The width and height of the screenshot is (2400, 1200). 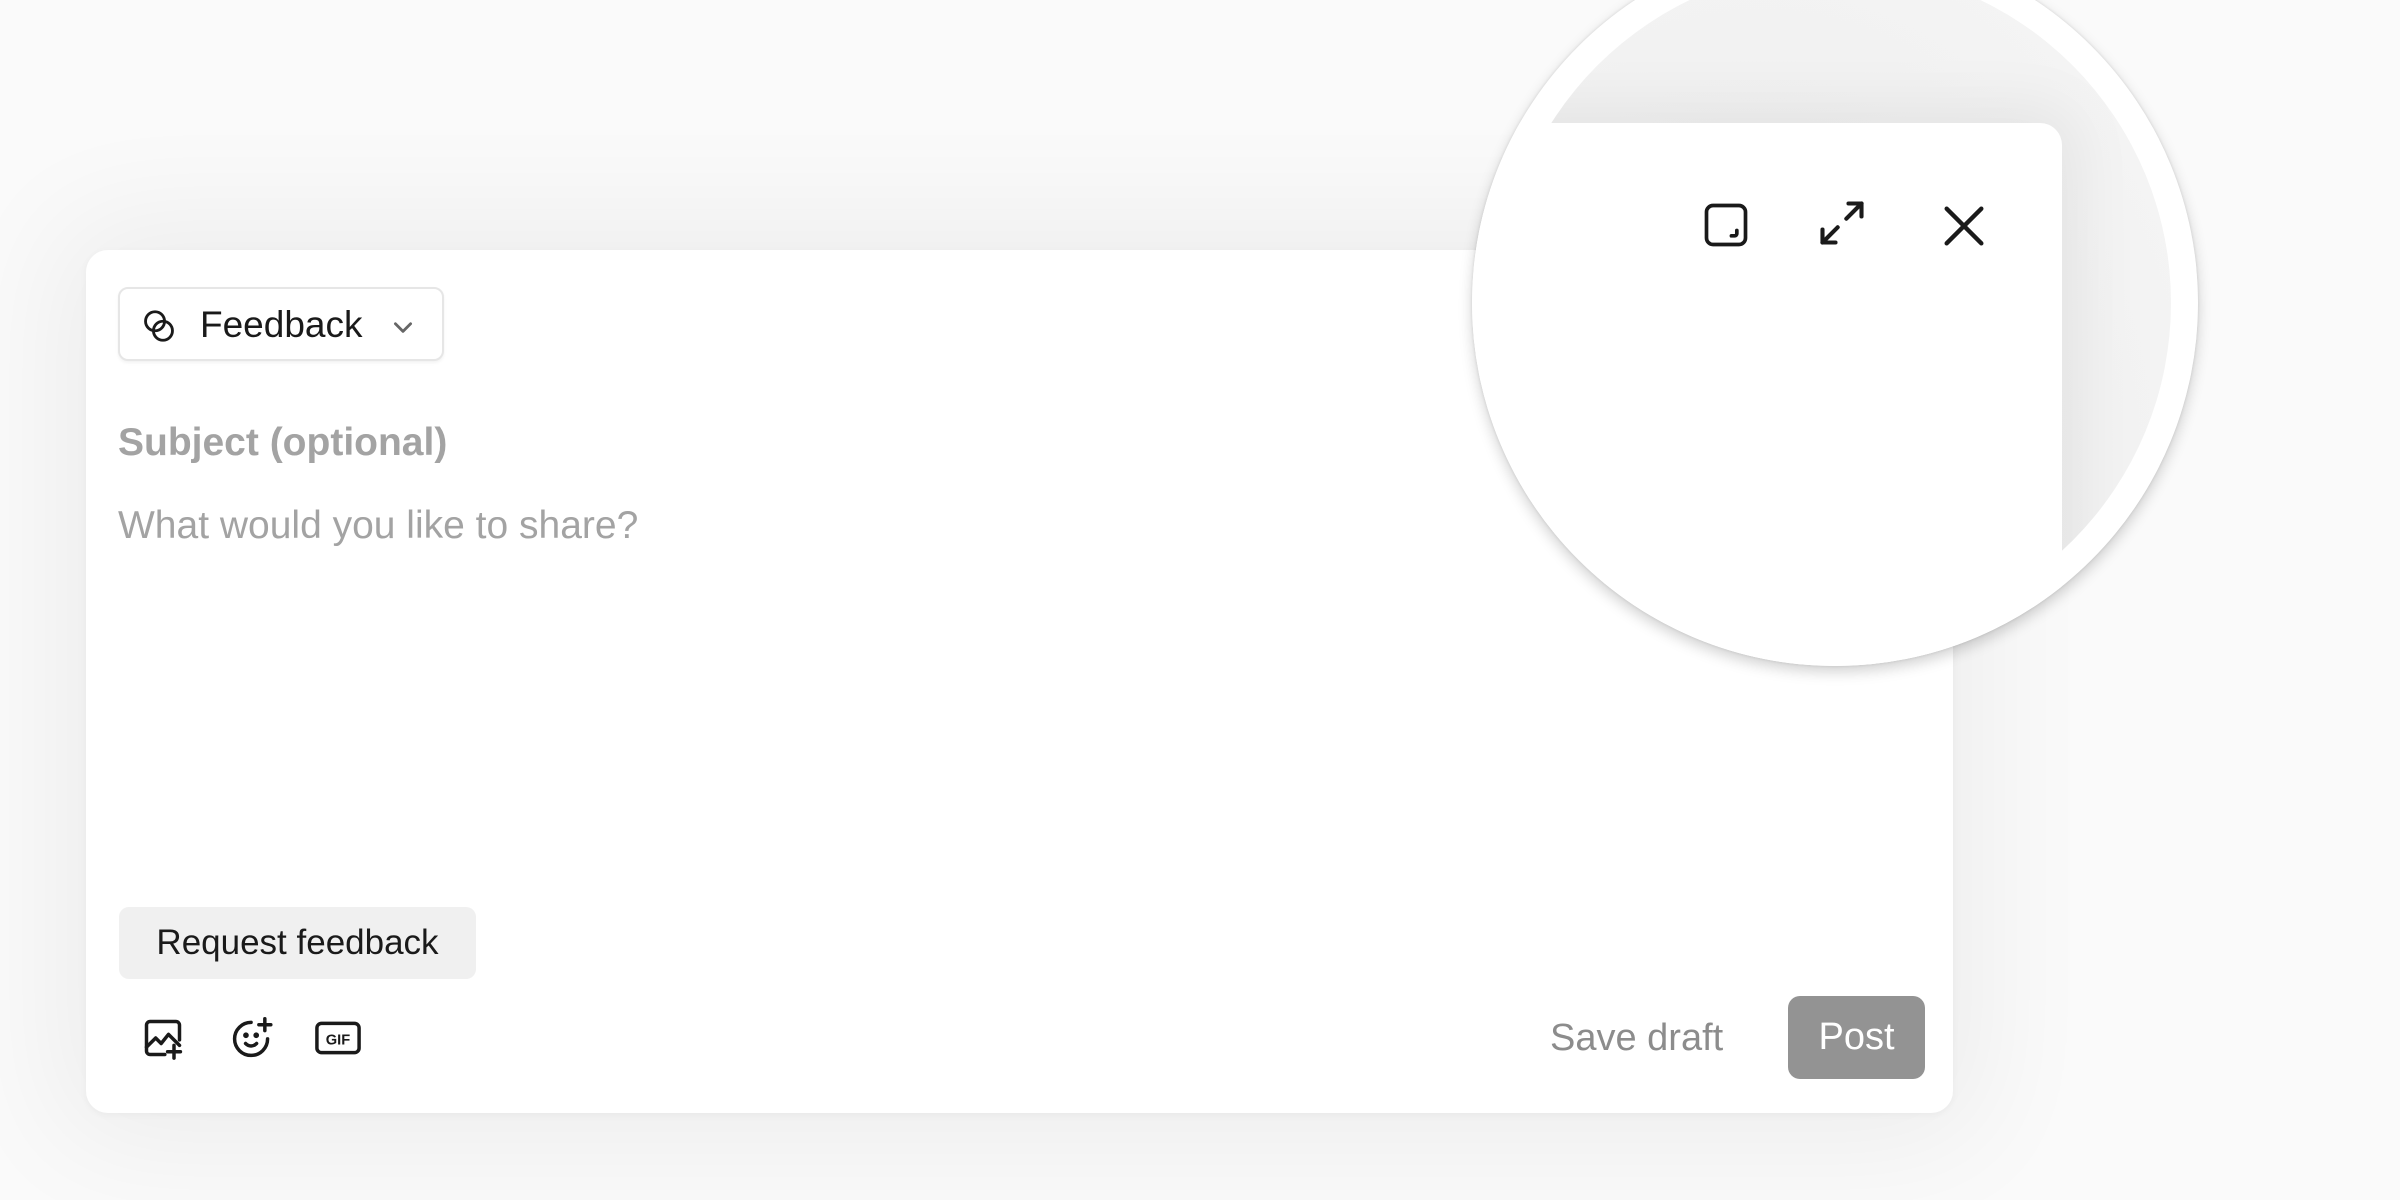 I want to click on emoji-add-icon, so click(x=252, y=1038).